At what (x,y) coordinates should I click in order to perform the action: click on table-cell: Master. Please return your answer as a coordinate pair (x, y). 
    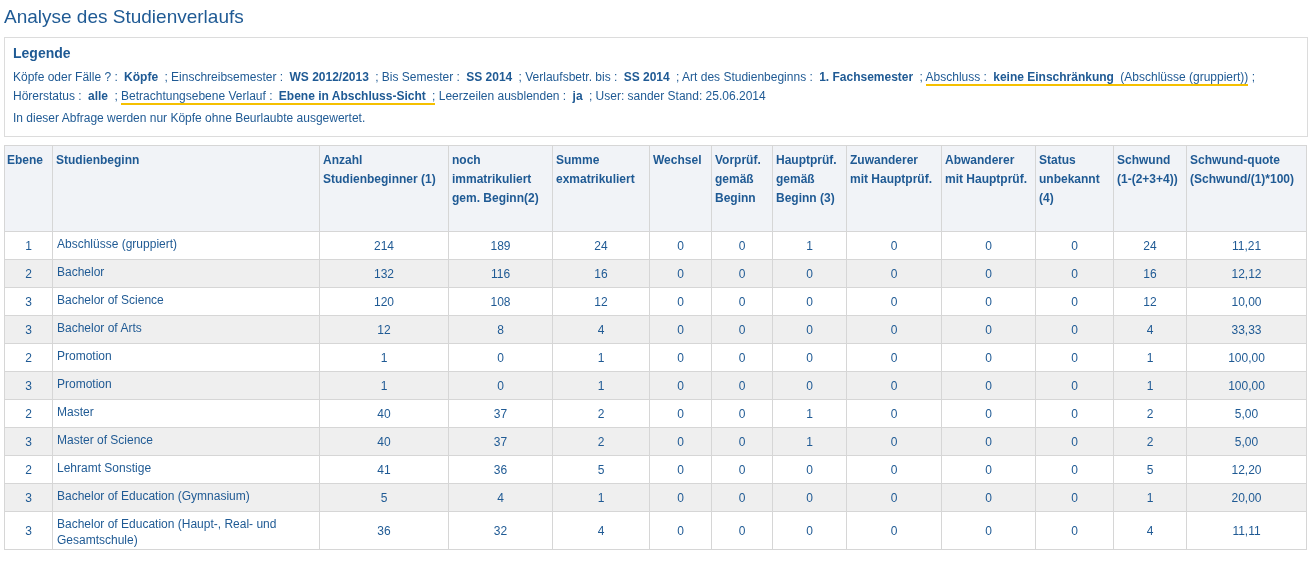
    Looking at the image, I should click on (186, 413).